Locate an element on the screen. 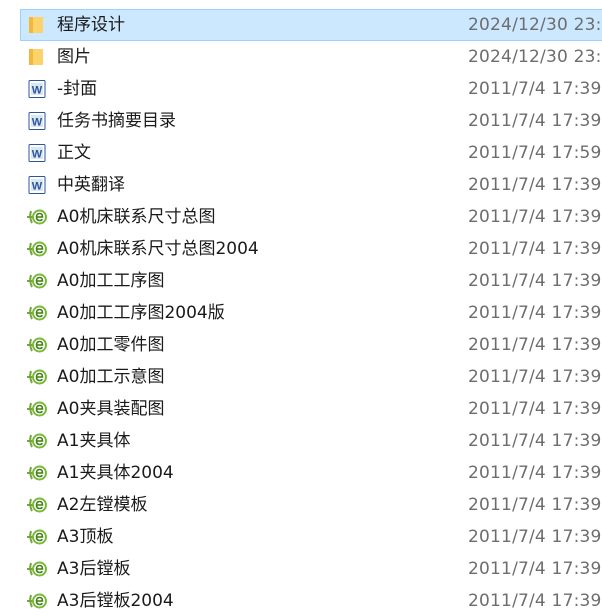  file-row: A0加工零件图 2011/7/4 17:39 is located at coordinates (301, 345).